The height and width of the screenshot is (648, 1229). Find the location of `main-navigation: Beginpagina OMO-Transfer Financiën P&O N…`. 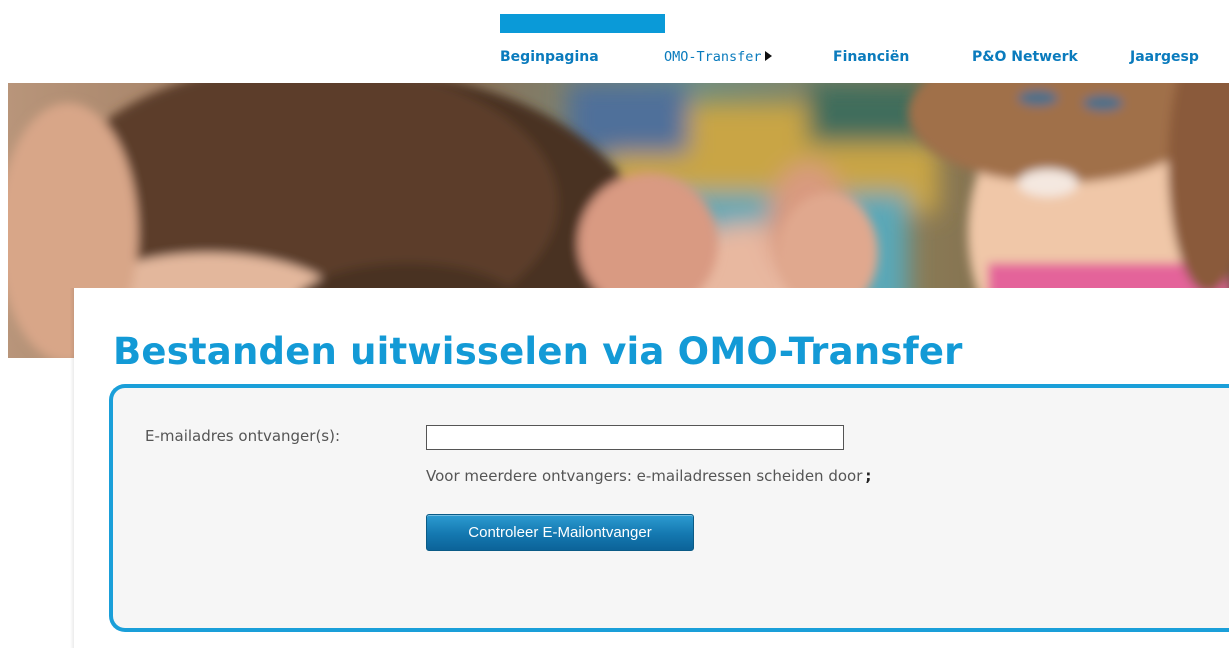

main-navigation: Beginpagina OMO-Transfer Financiën P&O N… is located at coordinates (864, 59).